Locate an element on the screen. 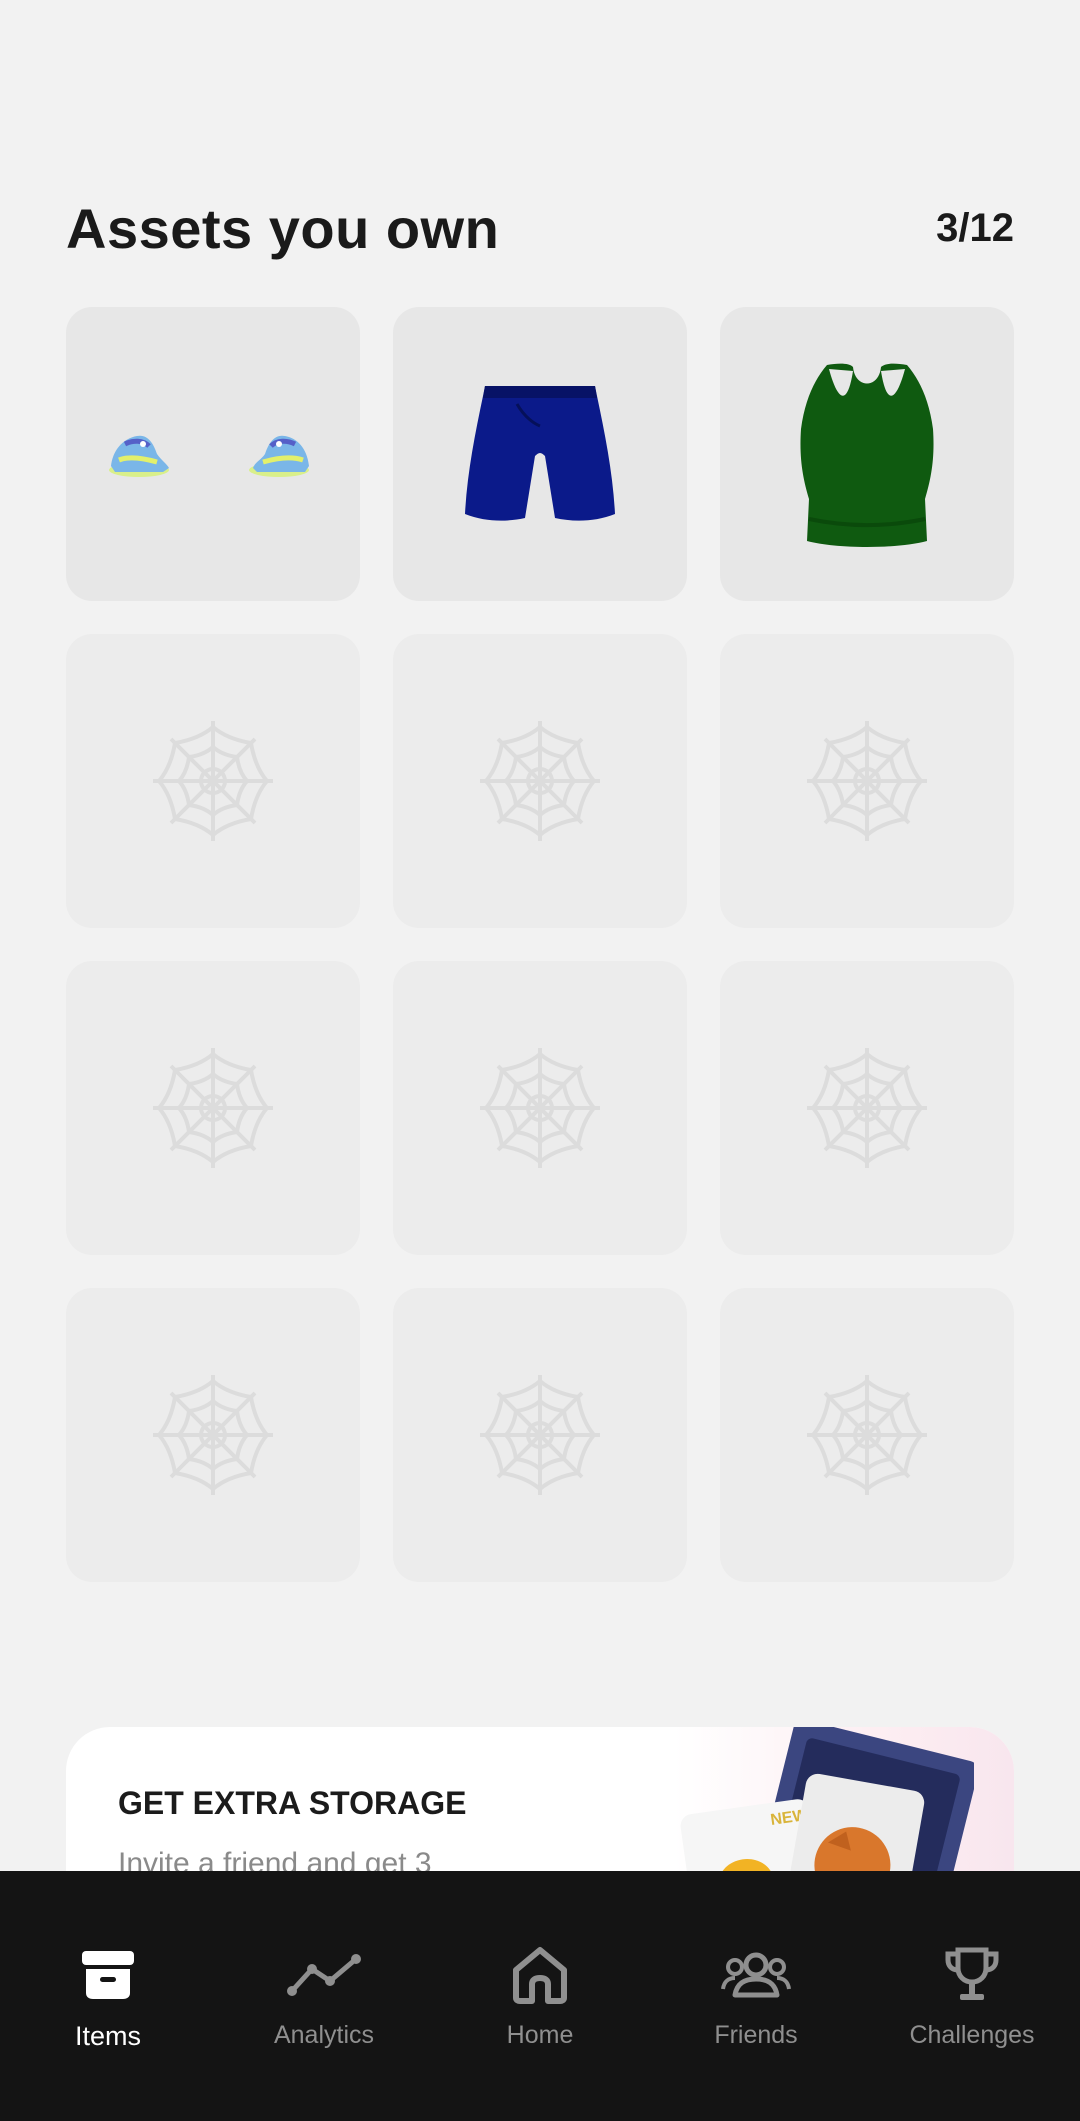  nav-item-items: Items is located at coordinates (108, 1996).